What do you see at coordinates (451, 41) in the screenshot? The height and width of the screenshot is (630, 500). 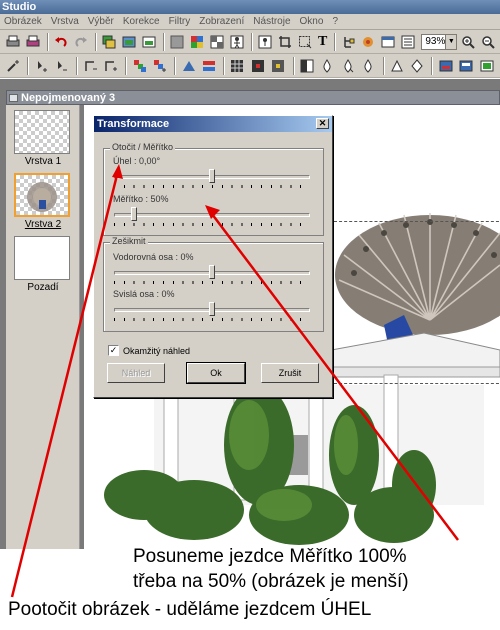 I see `chevron-down-icon: ▼` at bounding box center [451, 41].